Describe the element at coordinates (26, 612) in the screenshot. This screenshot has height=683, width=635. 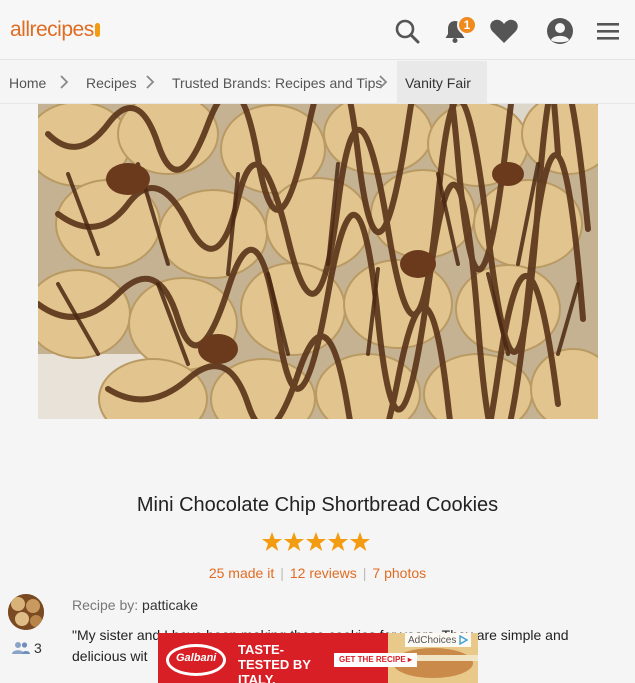
I see `author-avatar` at that location.